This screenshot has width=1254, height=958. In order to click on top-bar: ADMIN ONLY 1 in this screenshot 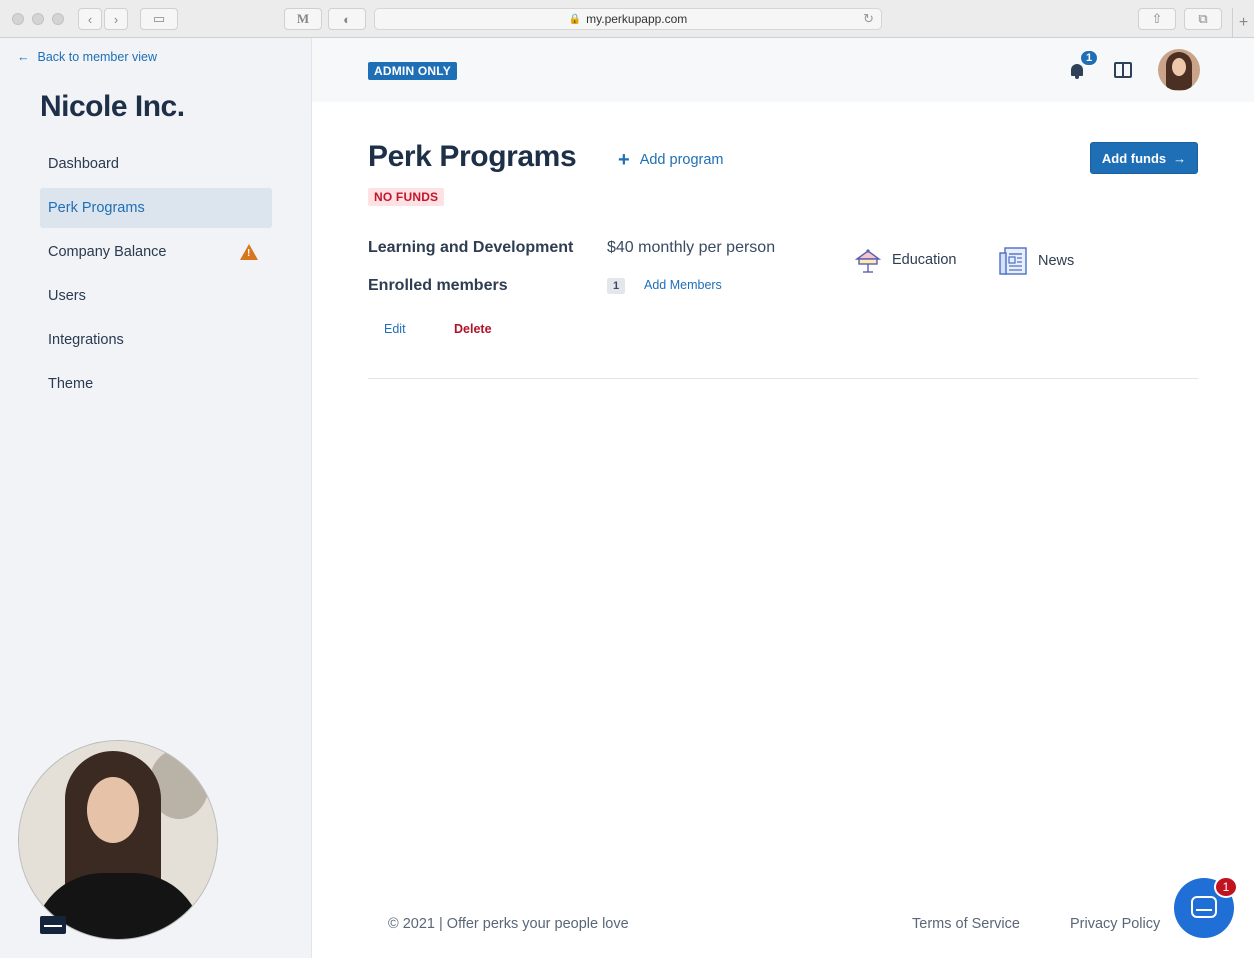, I will do `click(783, 70)`.